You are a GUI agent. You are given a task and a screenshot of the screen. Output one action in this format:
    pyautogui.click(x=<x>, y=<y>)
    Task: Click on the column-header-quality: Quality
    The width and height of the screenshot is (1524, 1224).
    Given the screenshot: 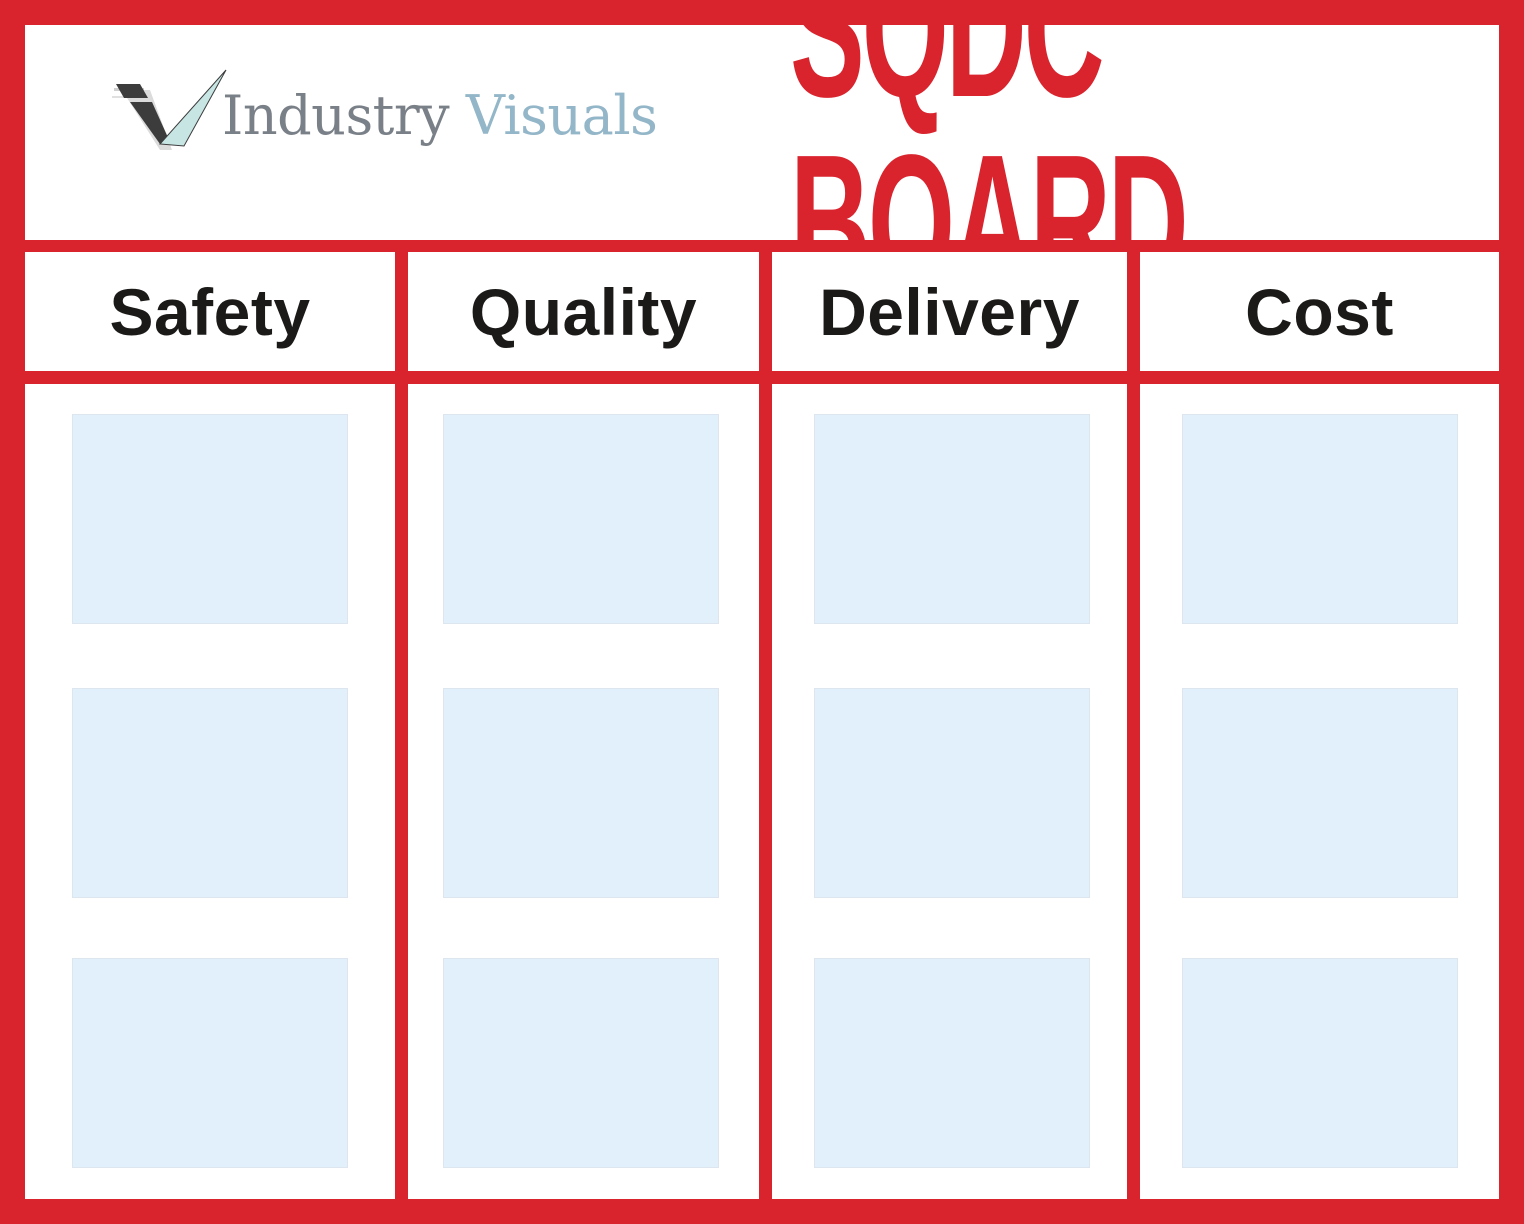 What is the action you would take?
    pyautogui.click(x=583, y=311)
    